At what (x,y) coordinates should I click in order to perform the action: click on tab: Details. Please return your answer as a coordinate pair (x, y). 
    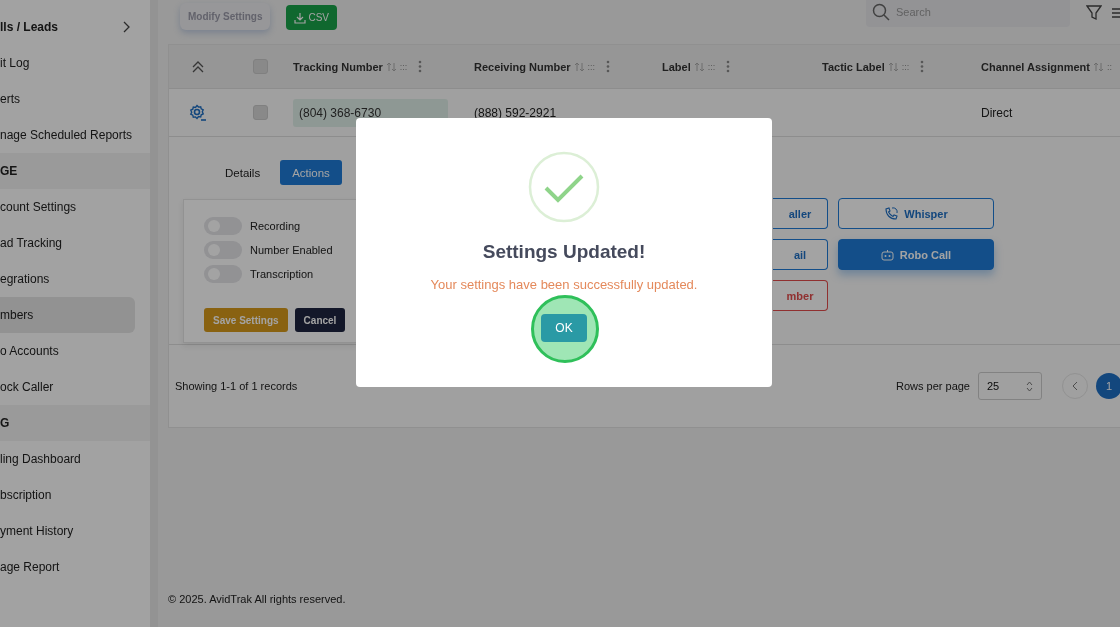
    Looking at the image, I should click on (243, 172).